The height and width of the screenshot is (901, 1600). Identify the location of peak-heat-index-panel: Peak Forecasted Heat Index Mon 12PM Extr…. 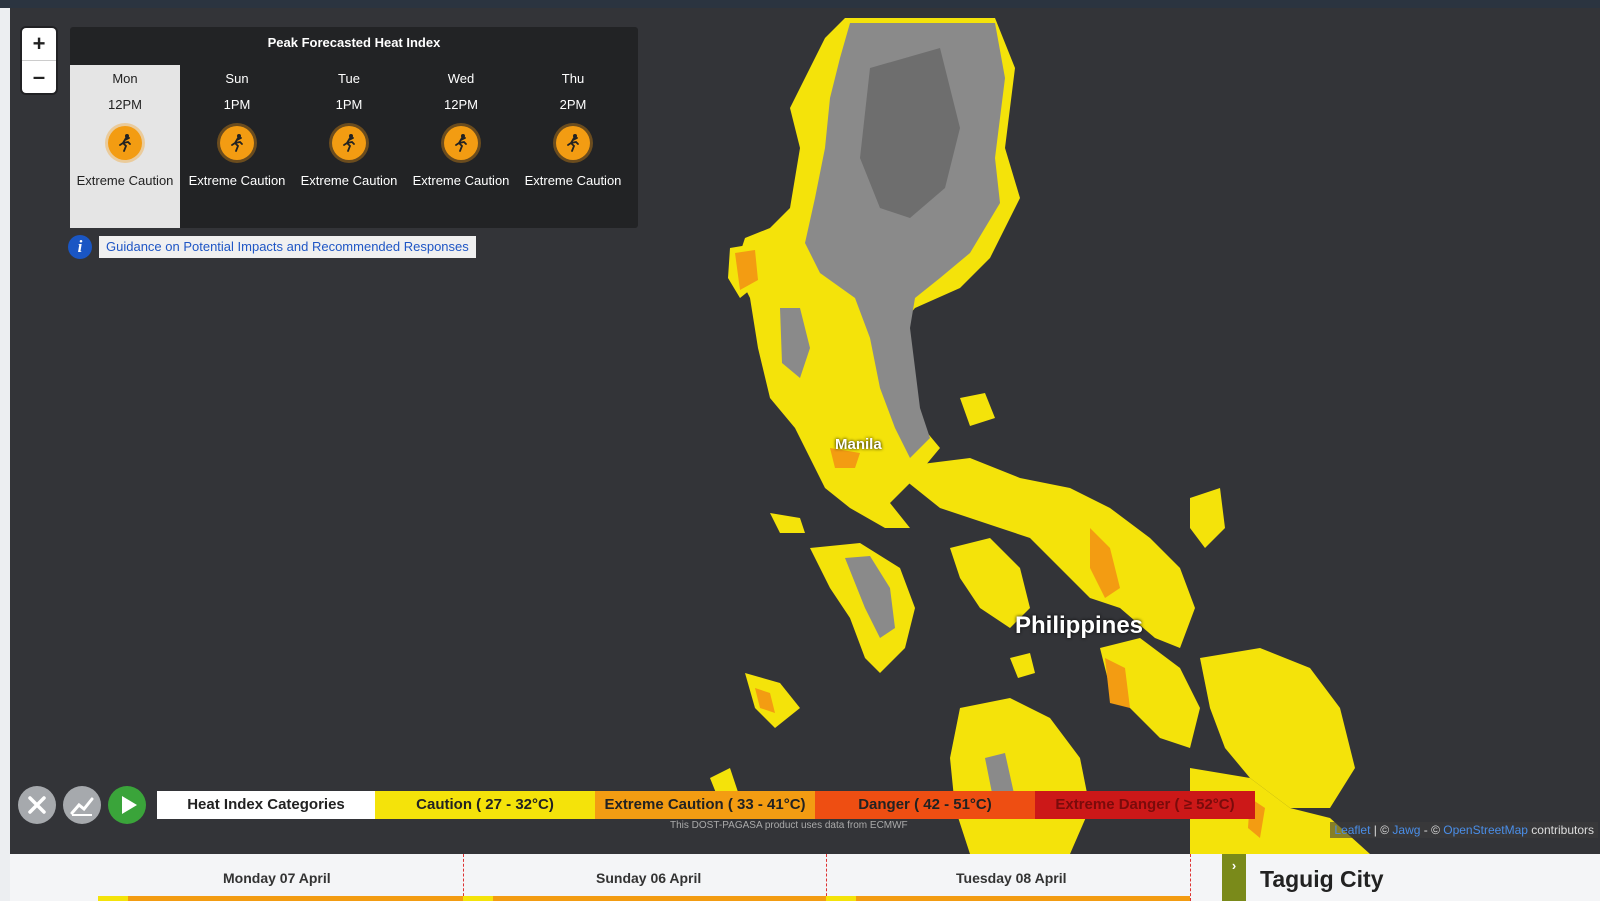
(354, 127).